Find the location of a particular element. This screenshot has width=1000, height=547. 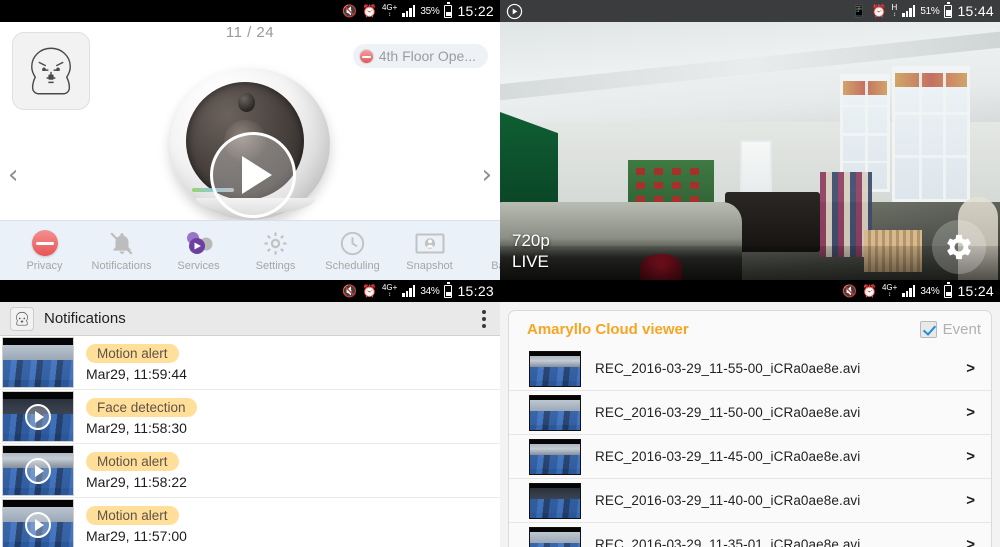

toolbar-item-services: Services is located at coordinates (198, 250).